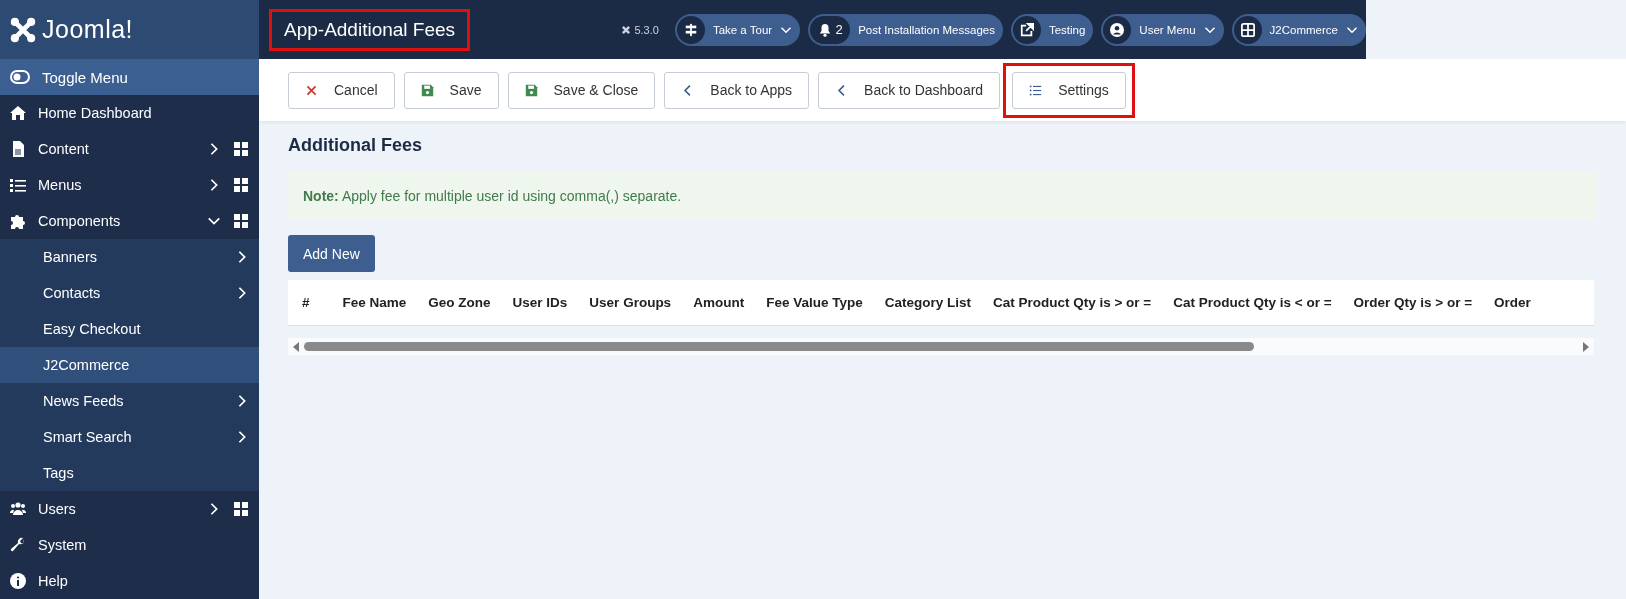 The image size is (1626, 599). I want to click on home-icon, so click(18, 113).